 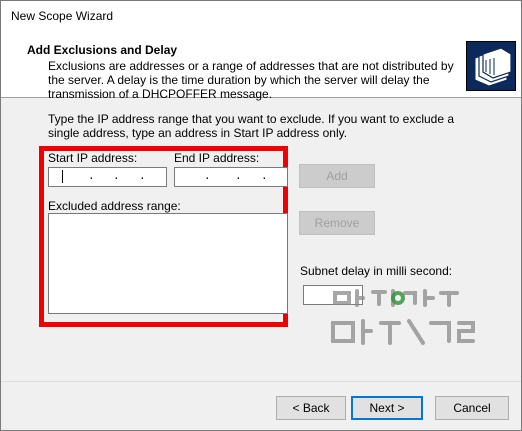 I want to click on cancel-button: Cancel, so click(x=472, y=408).